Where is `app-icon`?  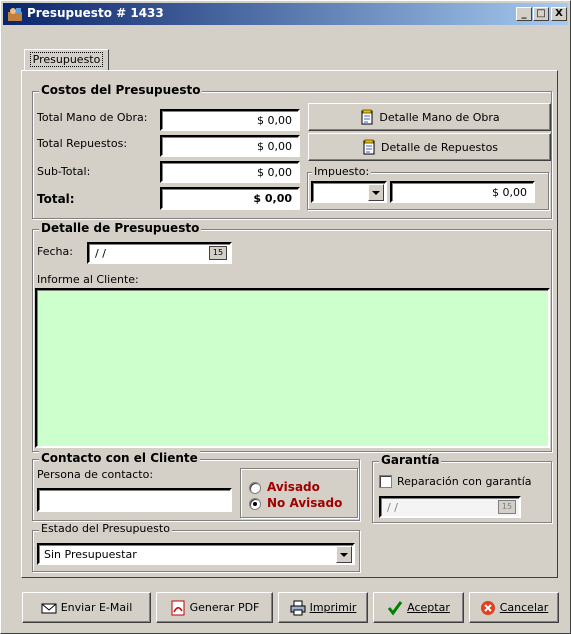
app-icon is located at coordinates (15, 14).